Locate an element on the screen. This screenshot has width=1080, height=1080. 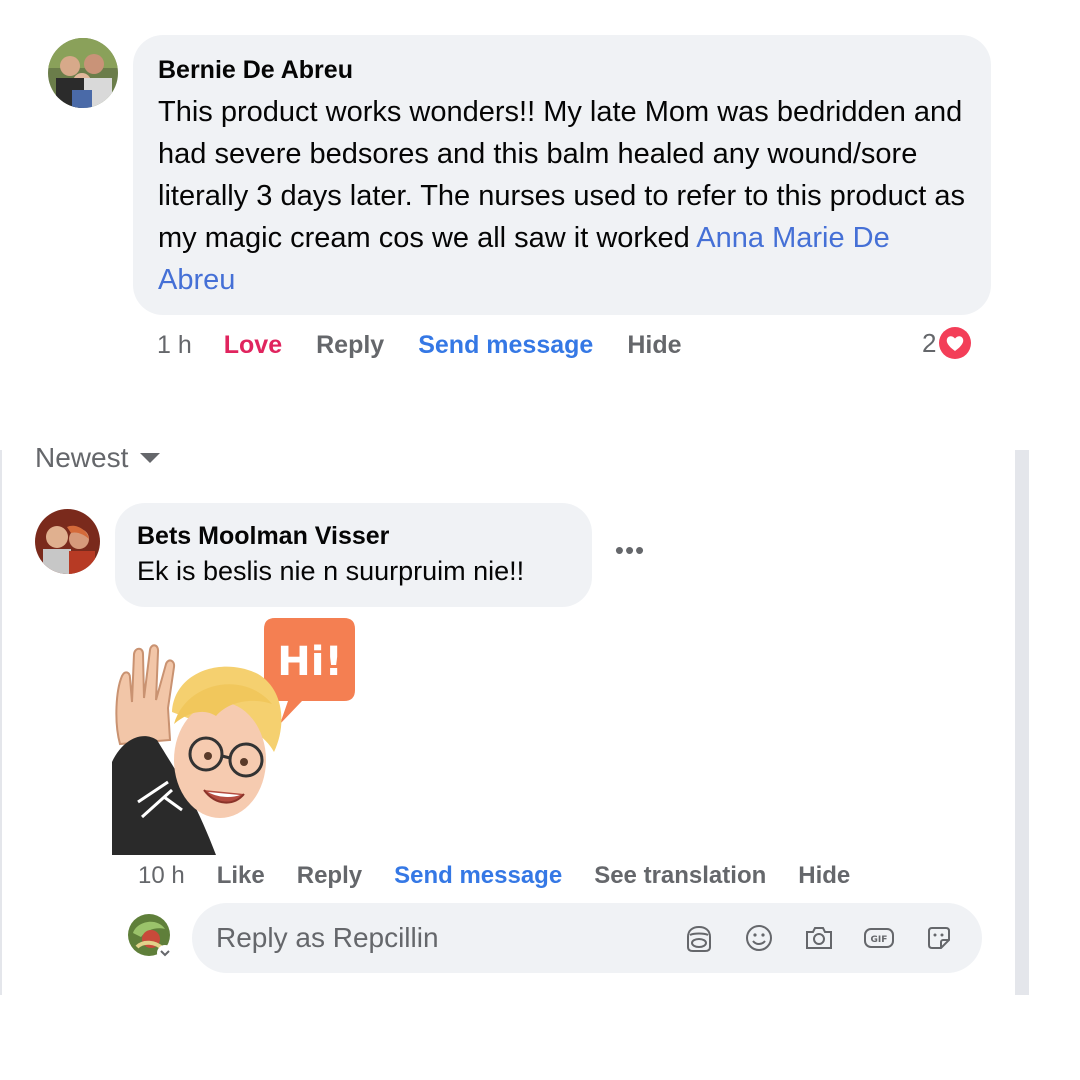
more-options-icon: ••• is located at coordinates (630, 553).